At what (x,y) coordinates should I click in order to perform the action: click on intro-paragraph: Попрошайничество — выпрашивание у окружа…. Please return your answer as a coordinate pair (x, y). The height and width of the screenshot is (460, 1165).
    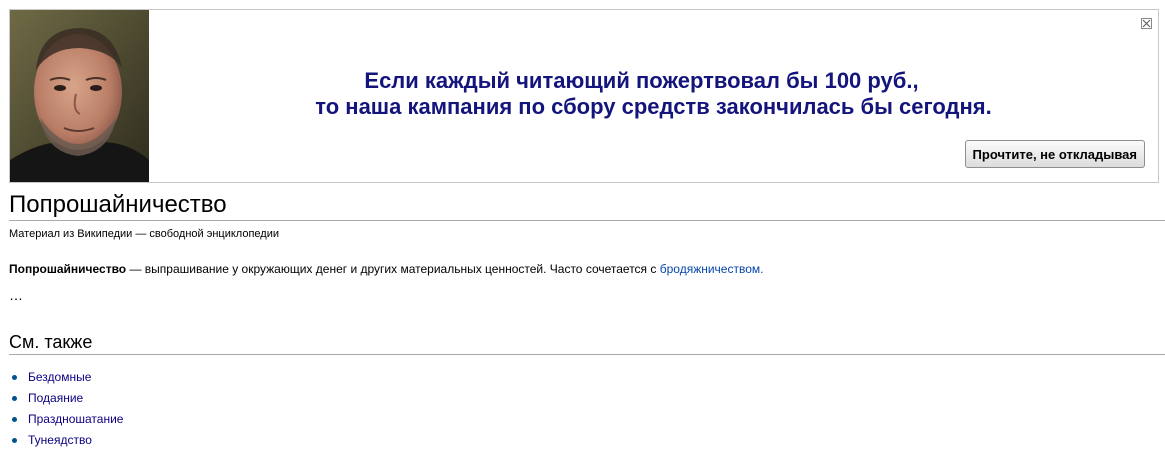
    Looking at the image, I should click on (386, 269).